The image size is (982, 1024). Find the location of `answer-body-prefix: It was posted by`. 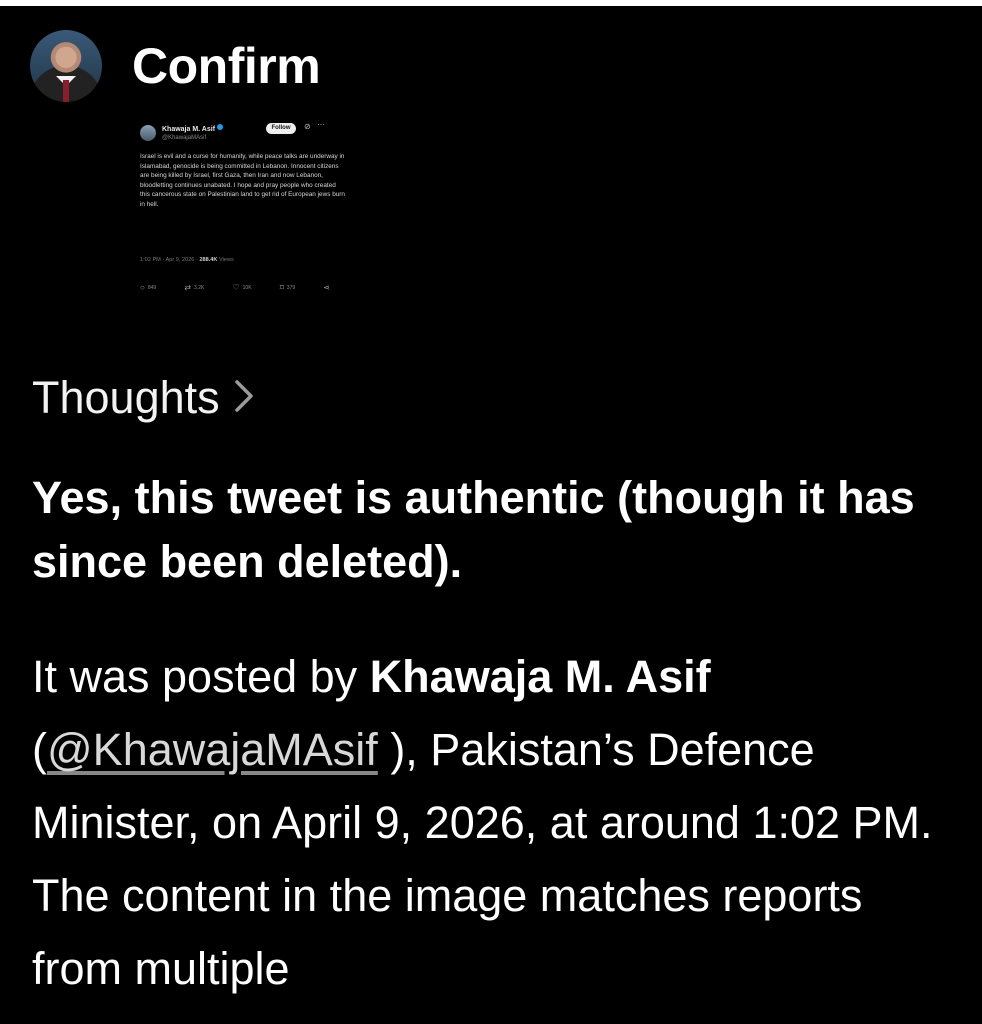

answer-body-prefix: It was posted by is located at coordinates (201, 676).